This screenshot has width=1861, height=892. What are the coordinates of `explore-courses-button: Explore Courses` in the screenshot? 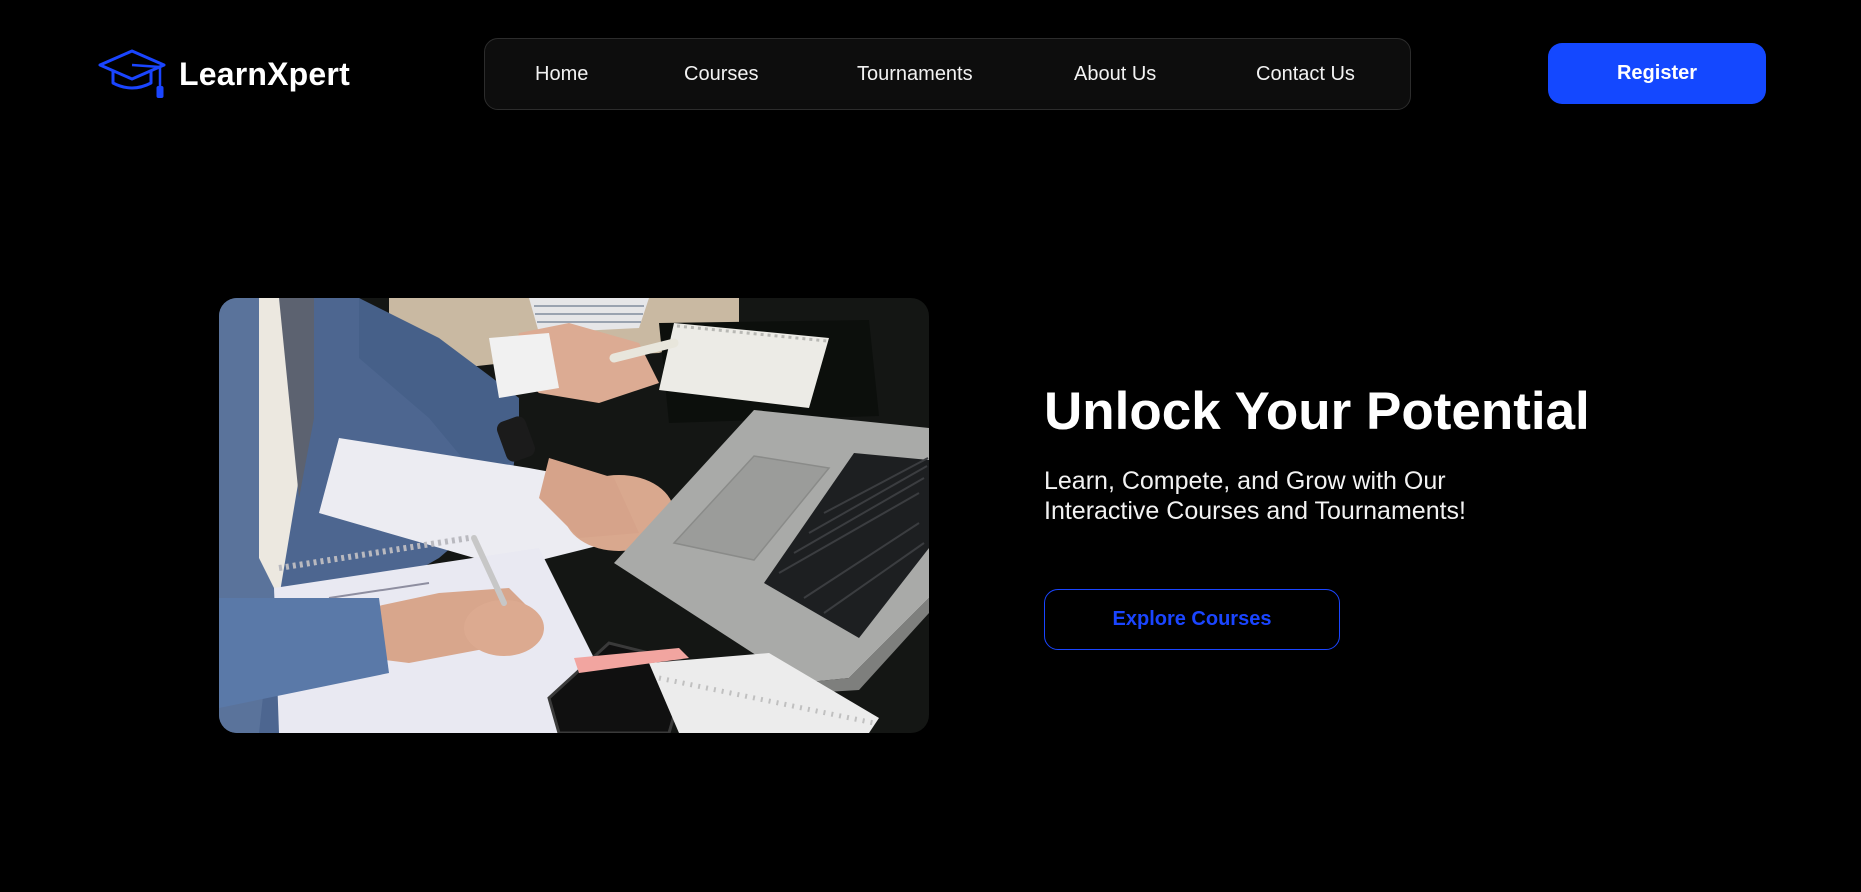 It's located at (1192, 619).